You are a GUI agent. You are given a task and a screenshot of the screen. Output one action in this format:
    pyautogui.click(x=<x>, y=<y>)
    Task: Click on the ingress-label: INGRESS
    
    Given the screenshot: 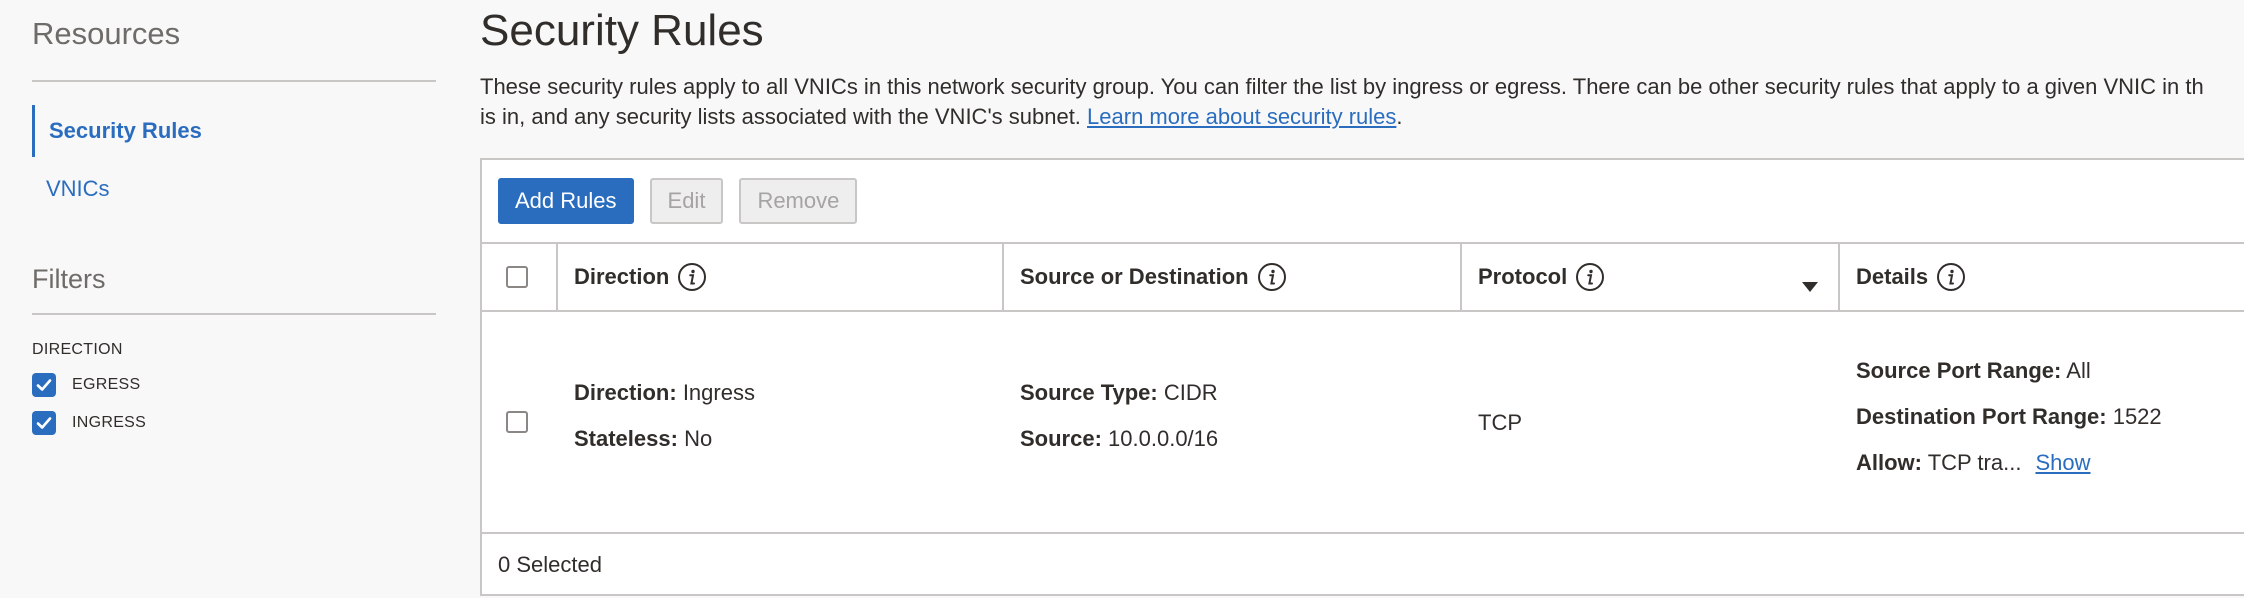 What is the action you would take?
    pyautogui.click(x=109, y=422)
    